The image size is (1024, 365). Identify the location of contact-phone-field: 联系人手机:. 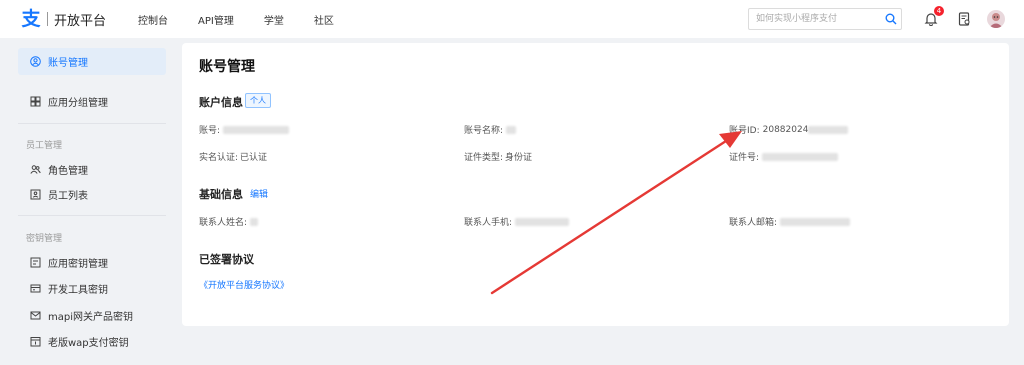
(517, 221).